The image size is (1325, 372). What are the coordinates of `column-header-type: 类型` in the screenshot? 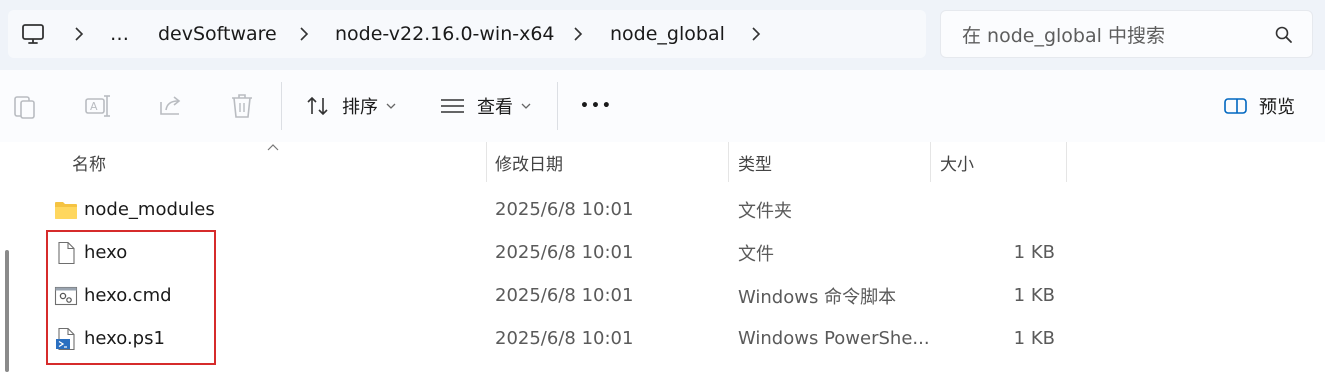 It's located at (755, 162).